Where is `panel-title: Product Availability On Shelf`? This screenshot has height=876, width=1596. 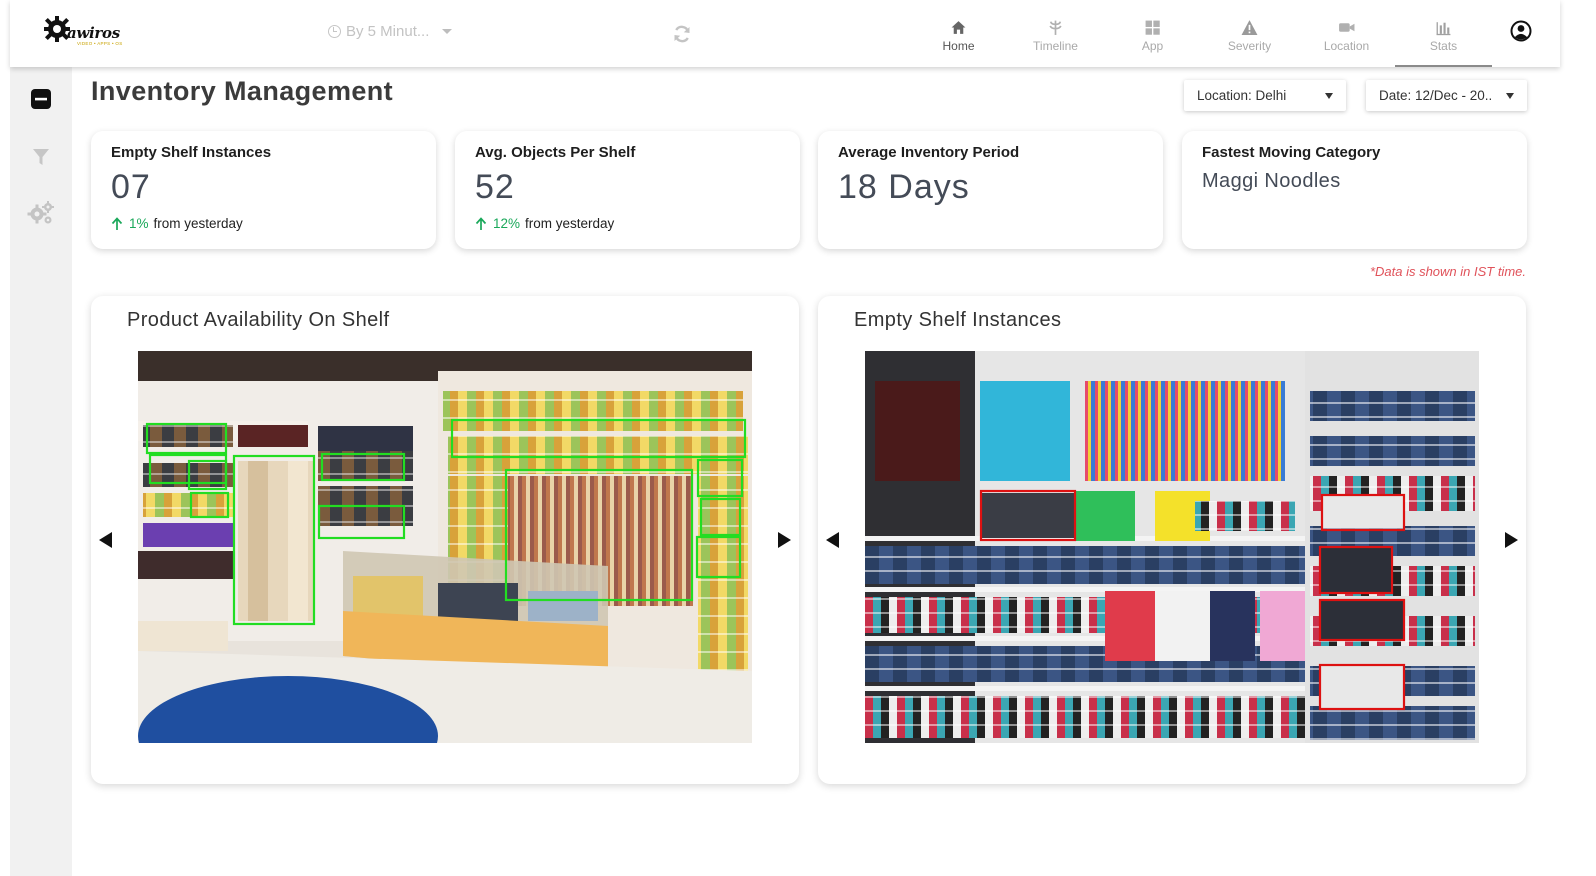 panel-title: Product Availability On Shelf is located at coordinates (258, 320).